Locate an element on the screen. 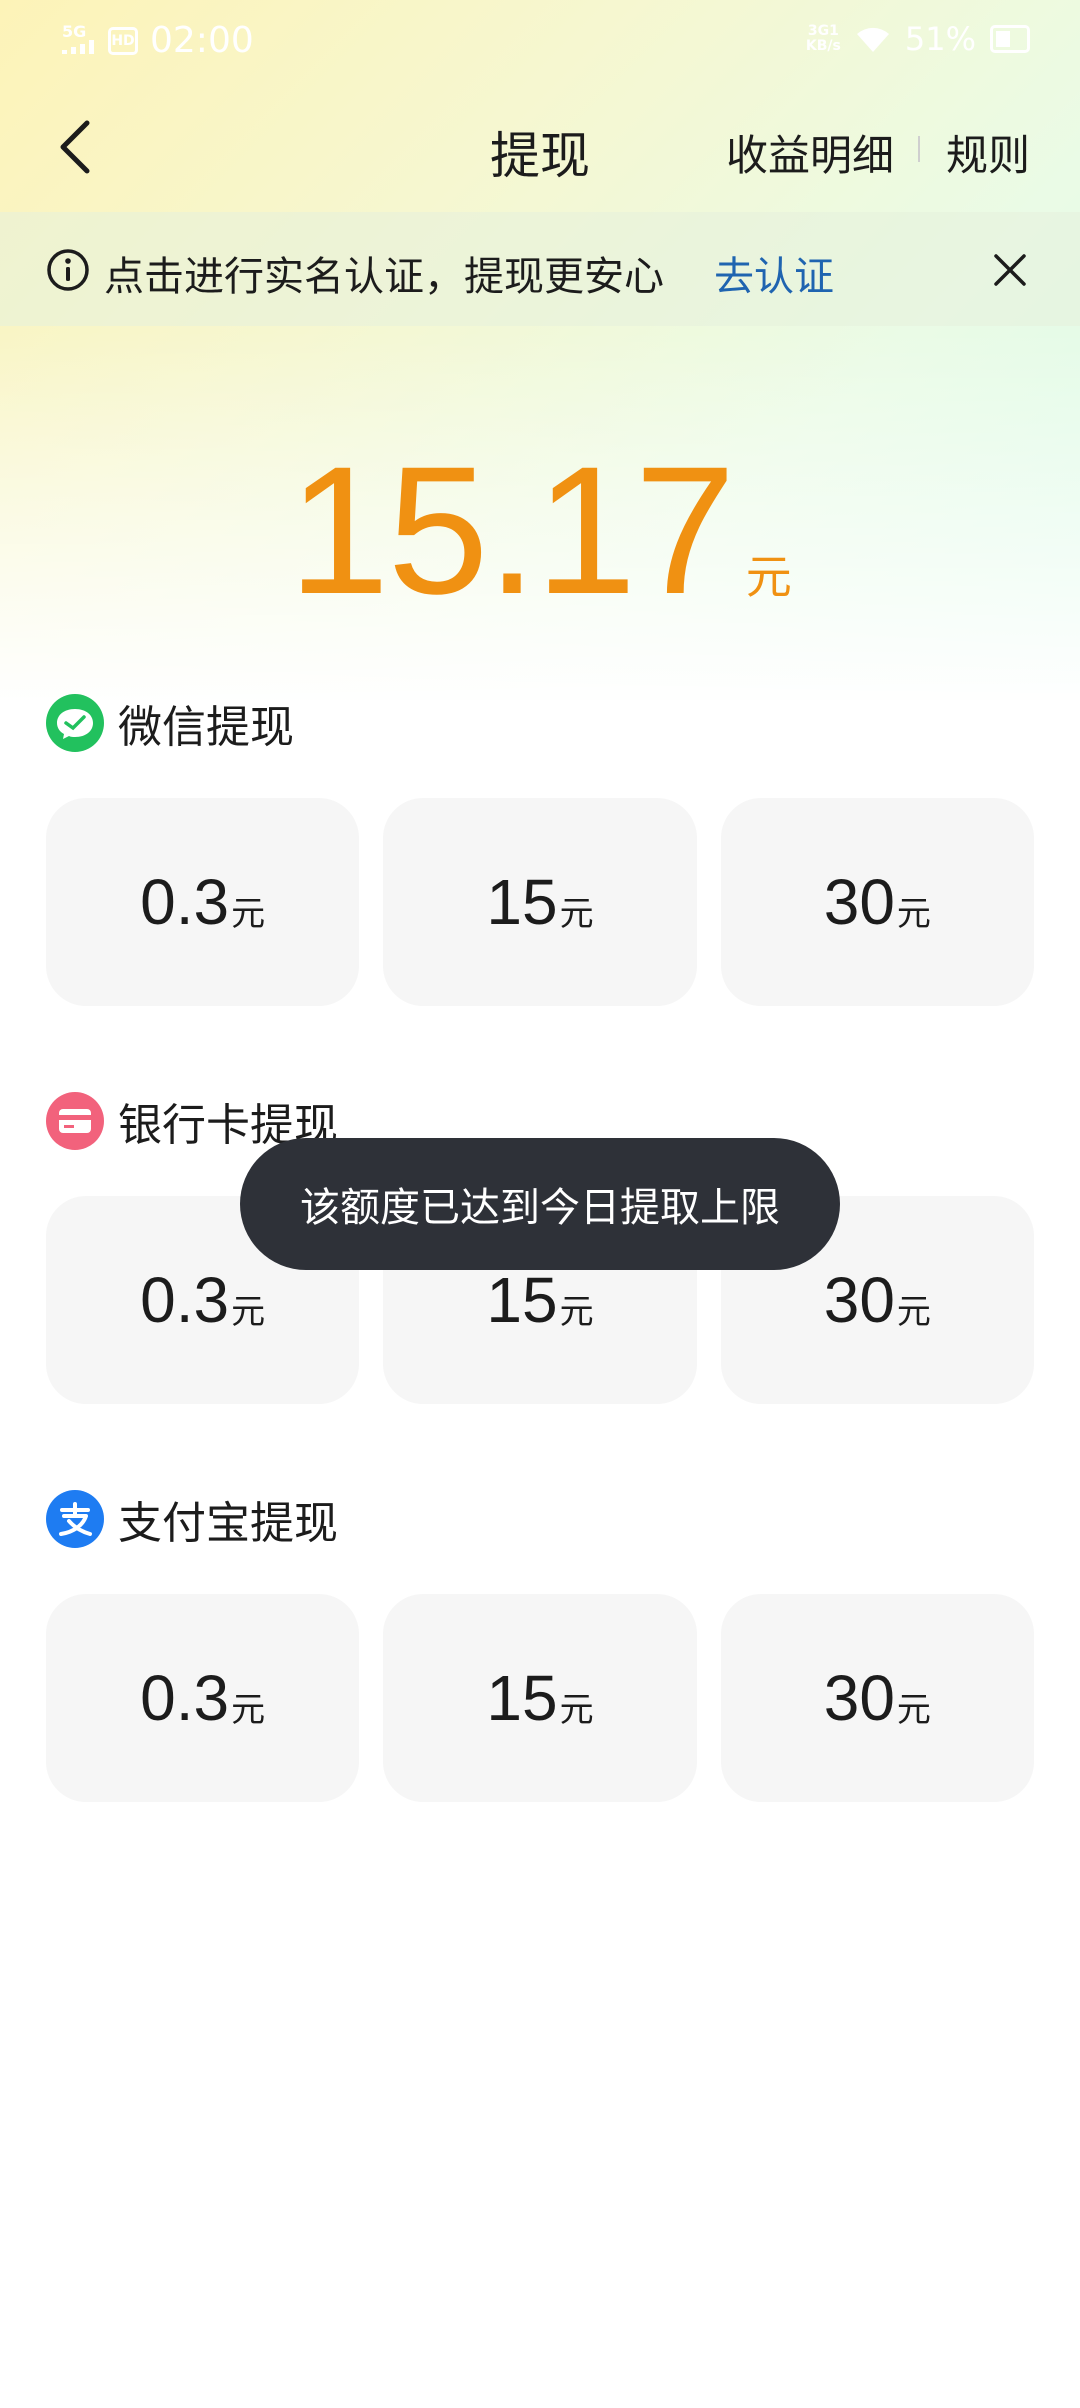  alipay-options: 0.3 元 15 元 30 元 is located at coordinates (540, 1698).